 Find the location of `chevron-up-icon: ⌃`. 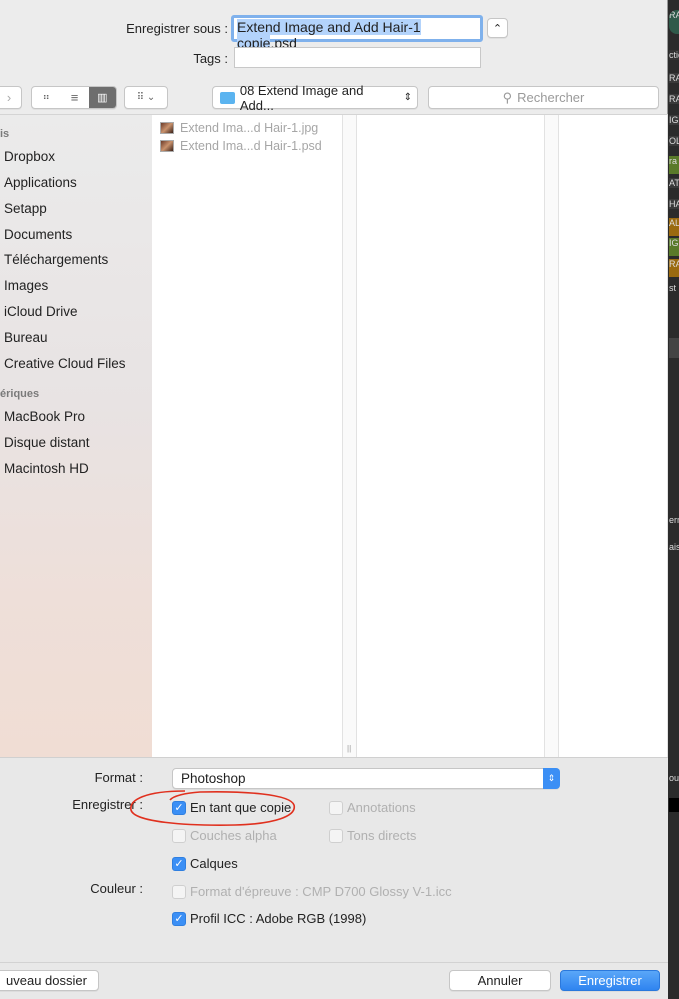

chevron-up-icon: ⌃ is located at coordinates (497, 28).